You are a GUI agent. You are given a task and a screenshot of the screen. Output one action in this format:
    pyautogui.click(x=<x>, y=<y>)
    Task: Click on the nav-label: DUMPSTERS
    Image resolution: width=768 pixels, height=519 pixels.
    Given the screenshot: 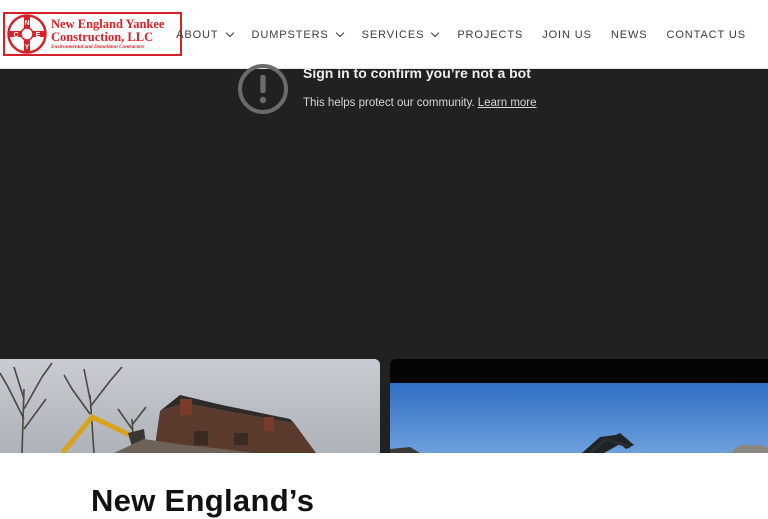 What is the action you would take?
    pyautogui.click(x=290, y=34)
    